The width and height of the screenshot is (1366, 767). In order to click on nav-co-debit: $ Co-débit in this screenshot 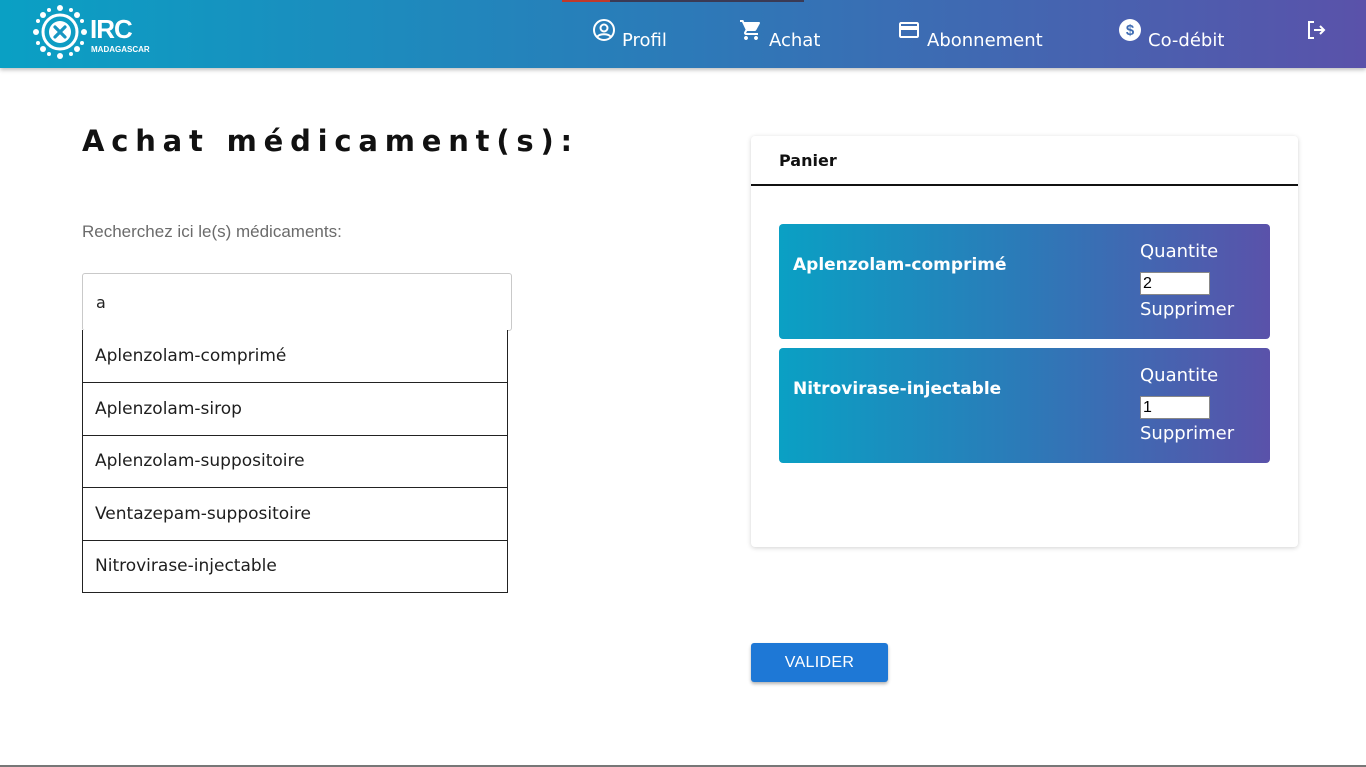, I will do `click(1171, 35)`.